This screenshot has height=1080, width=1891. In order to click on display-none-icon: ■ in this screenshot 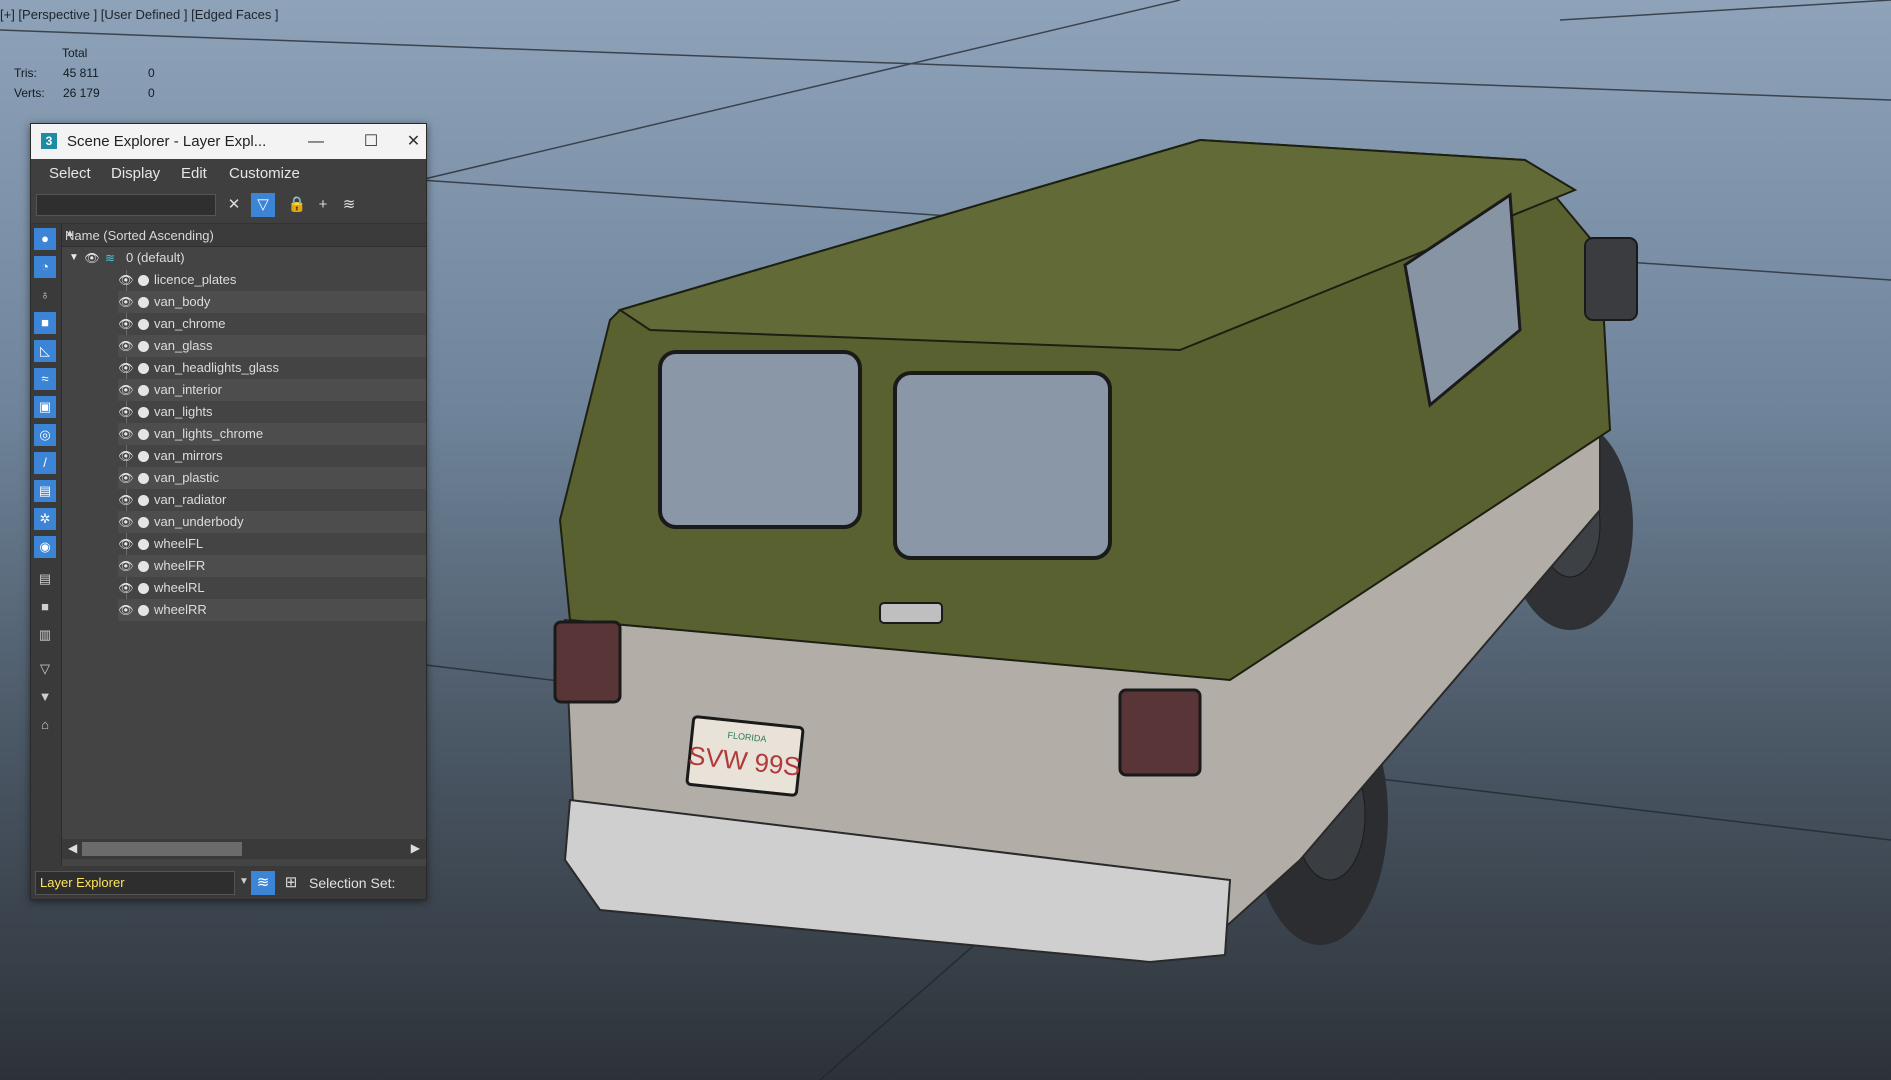, I will do `click(45, 607)`.